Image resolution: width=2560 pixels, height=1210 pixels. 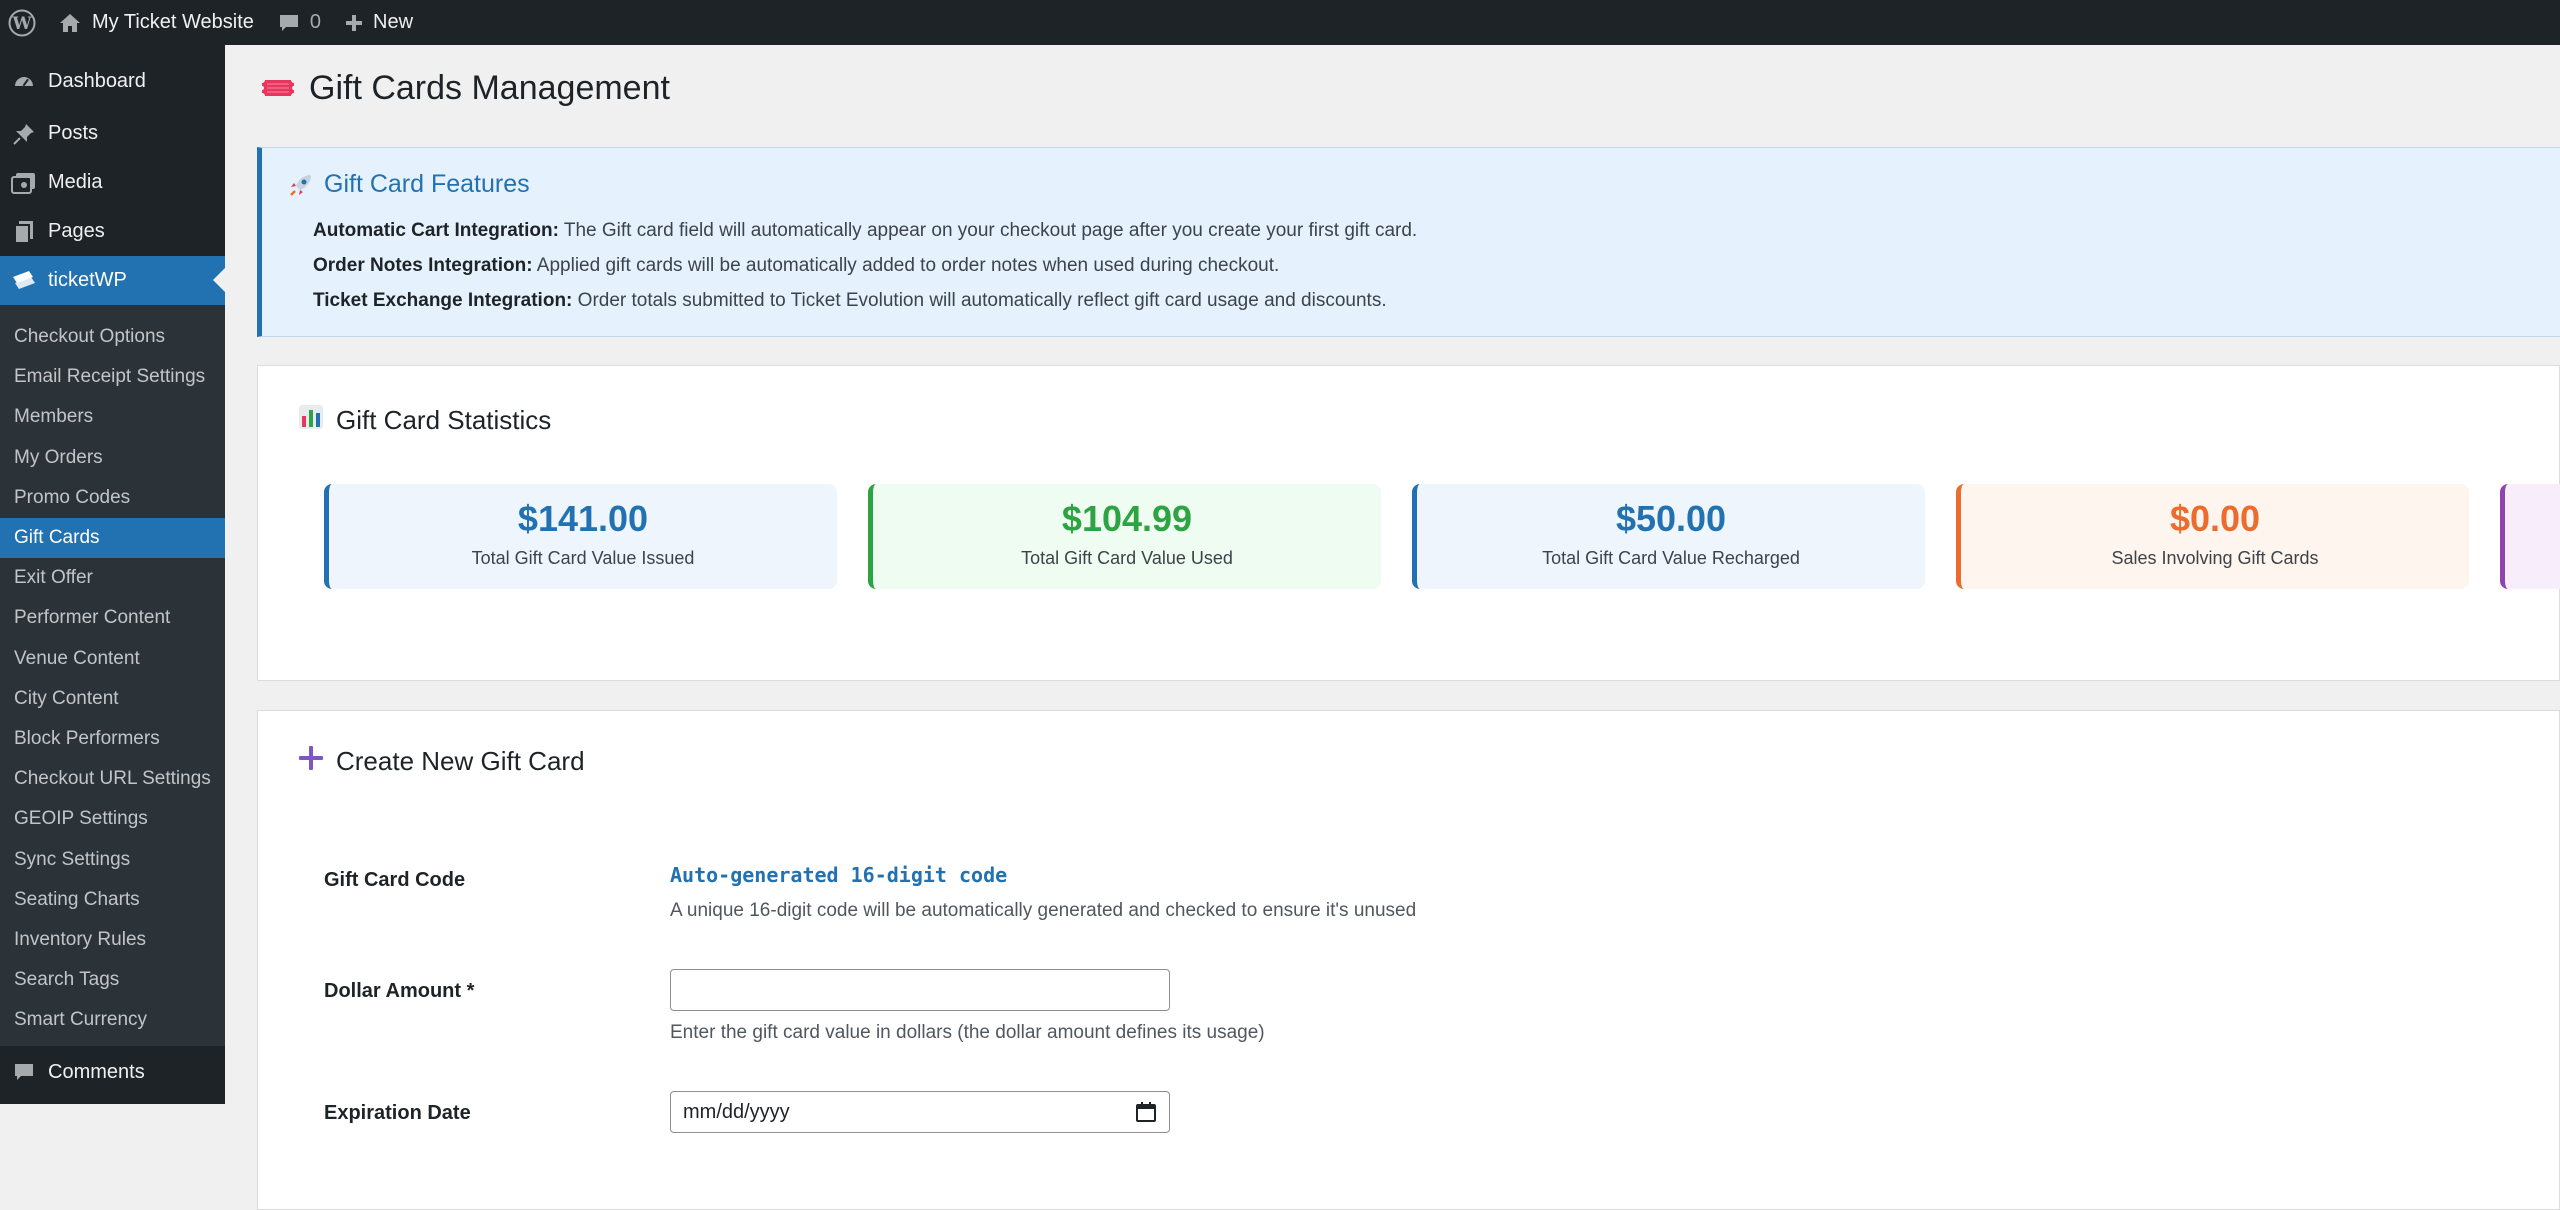 I want to click on home-icon, so click(x=70, y=22).